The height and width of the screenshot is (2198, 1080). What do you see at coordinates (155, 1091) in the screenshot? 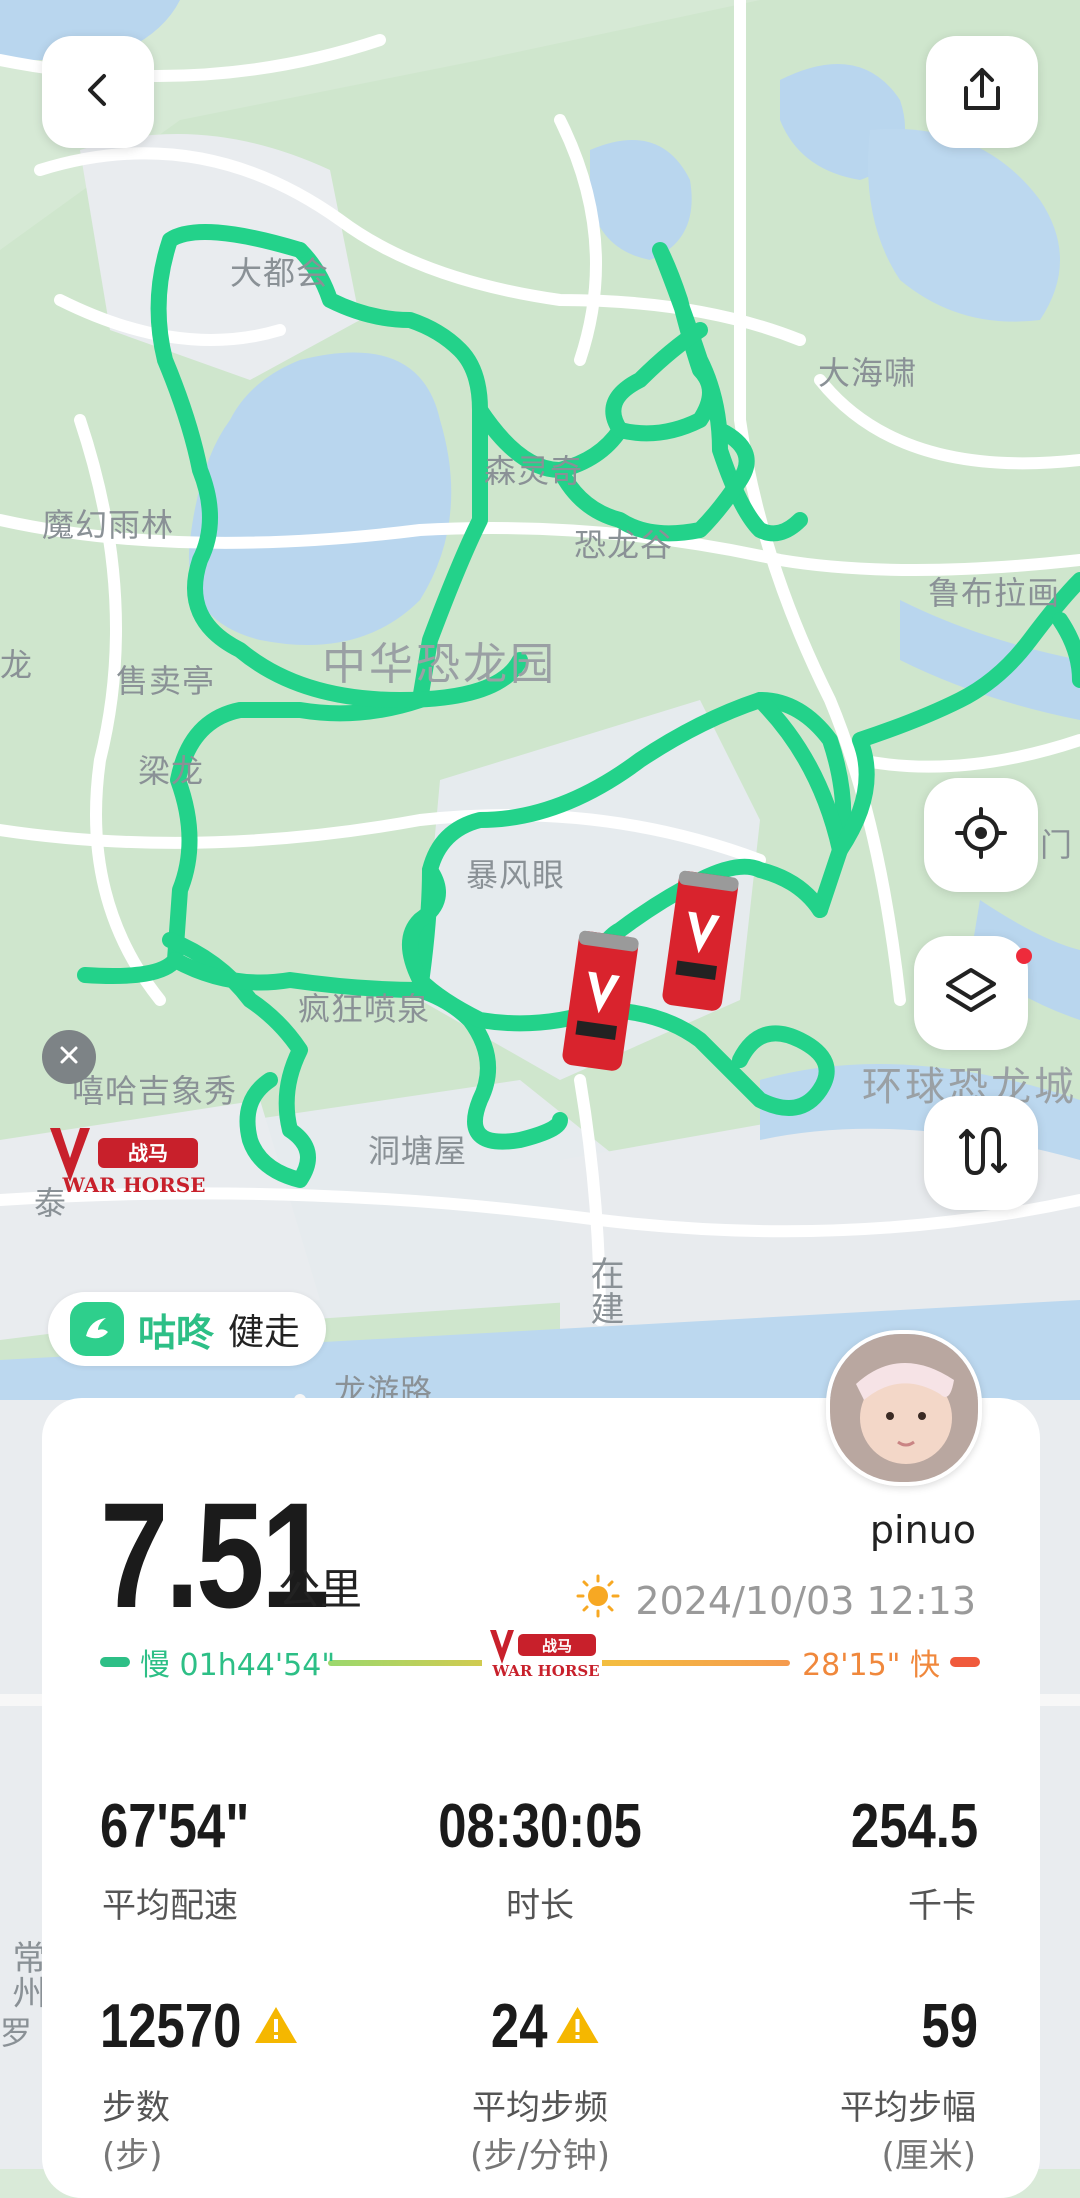
I see `map-label: 嘻哈吉象秀` at bounding box center [155, 1091].